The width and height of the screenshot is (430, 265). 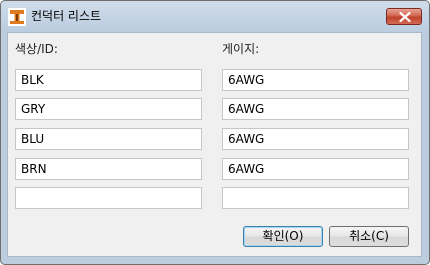 What do you see at coordinates (315, 139) in the screenshot?
I see `gauge-field-3: 6AWG` at bounding box center [315, 139].